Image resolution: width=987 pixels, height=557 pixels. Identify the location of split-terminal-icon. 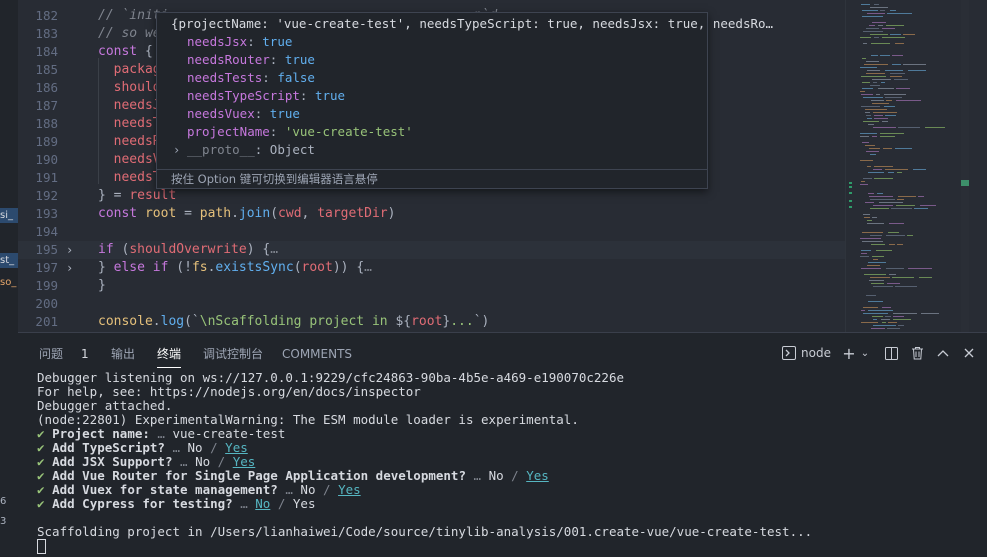
(891, 353).